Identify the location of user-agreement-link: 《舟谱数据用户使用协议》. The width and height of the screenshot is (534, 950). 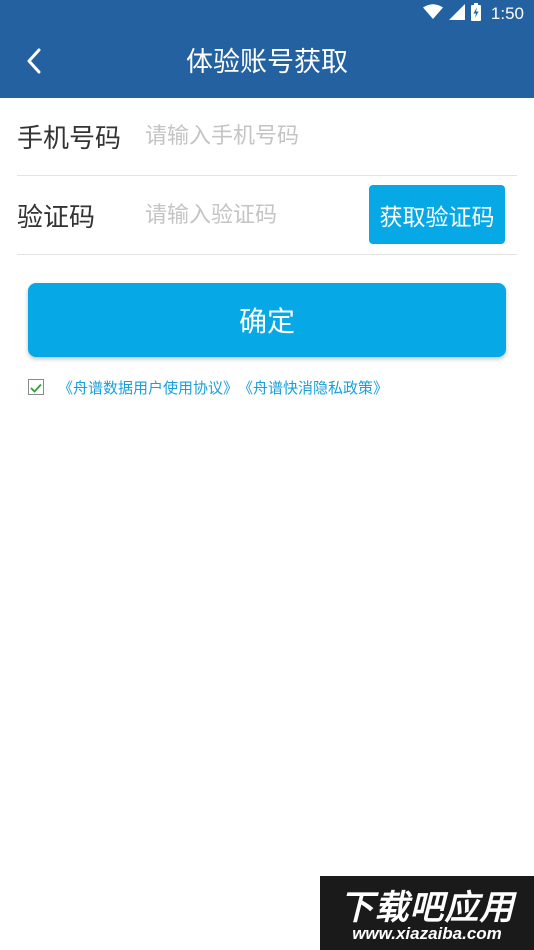
(148, 387).